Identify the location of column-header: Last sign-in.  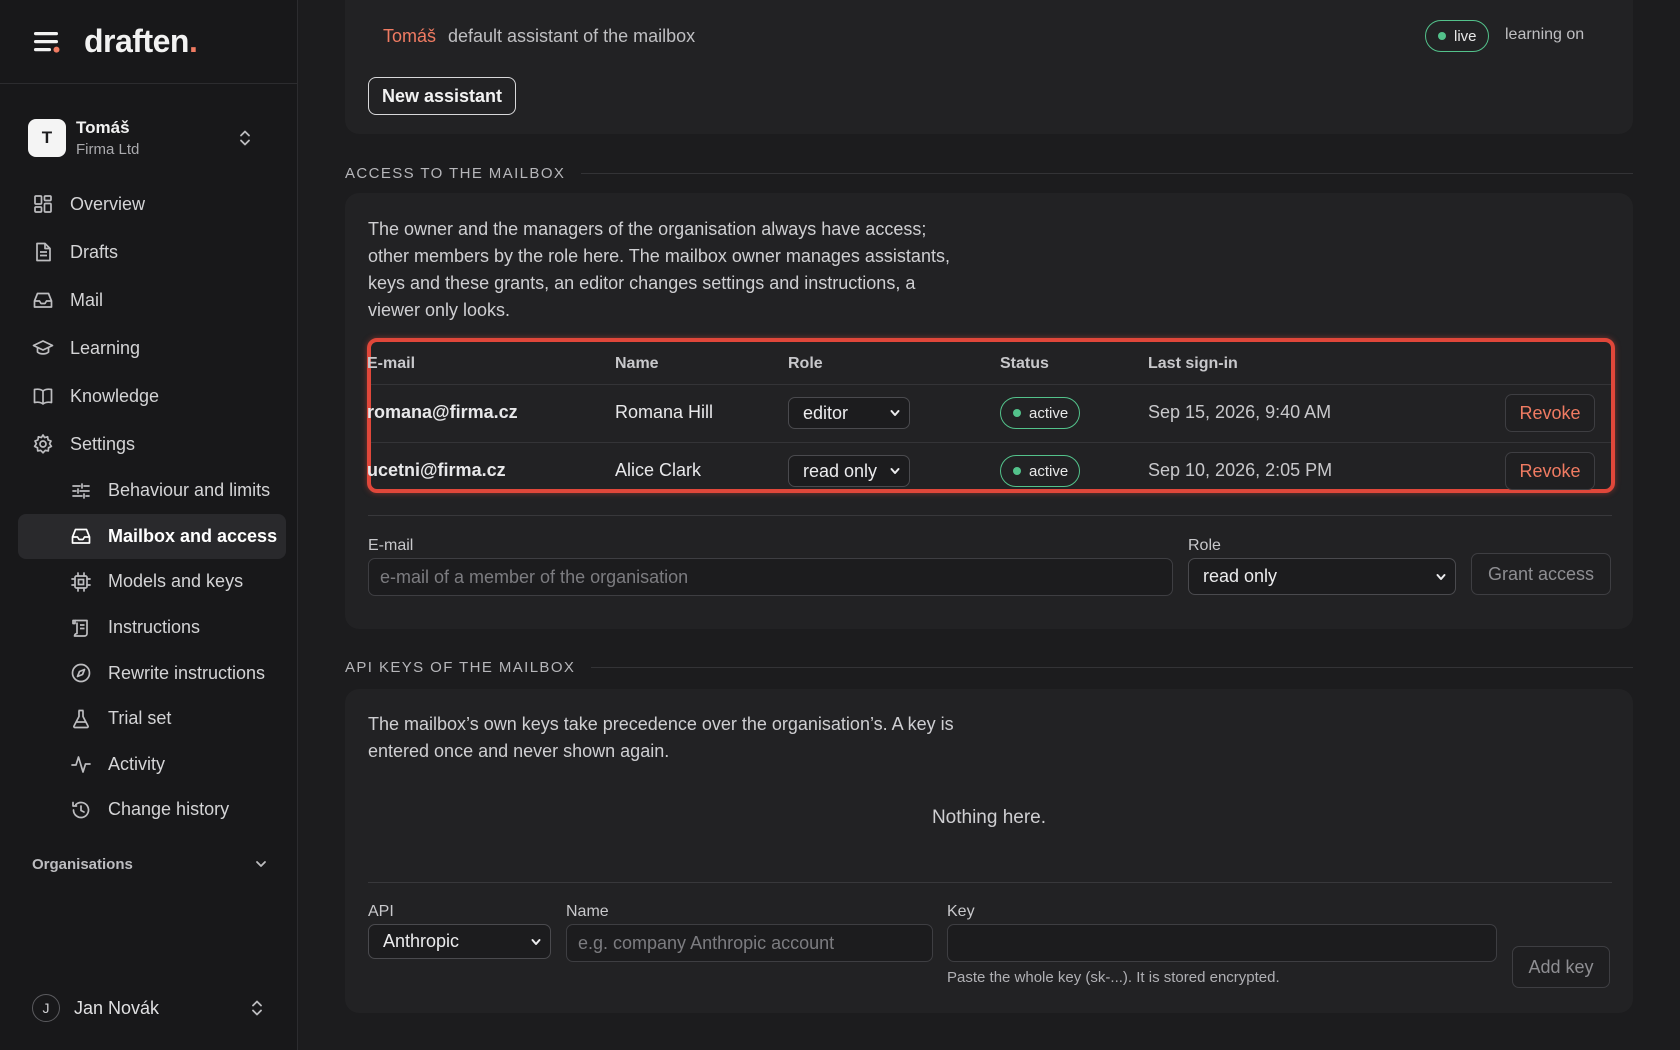
(1193, 363).